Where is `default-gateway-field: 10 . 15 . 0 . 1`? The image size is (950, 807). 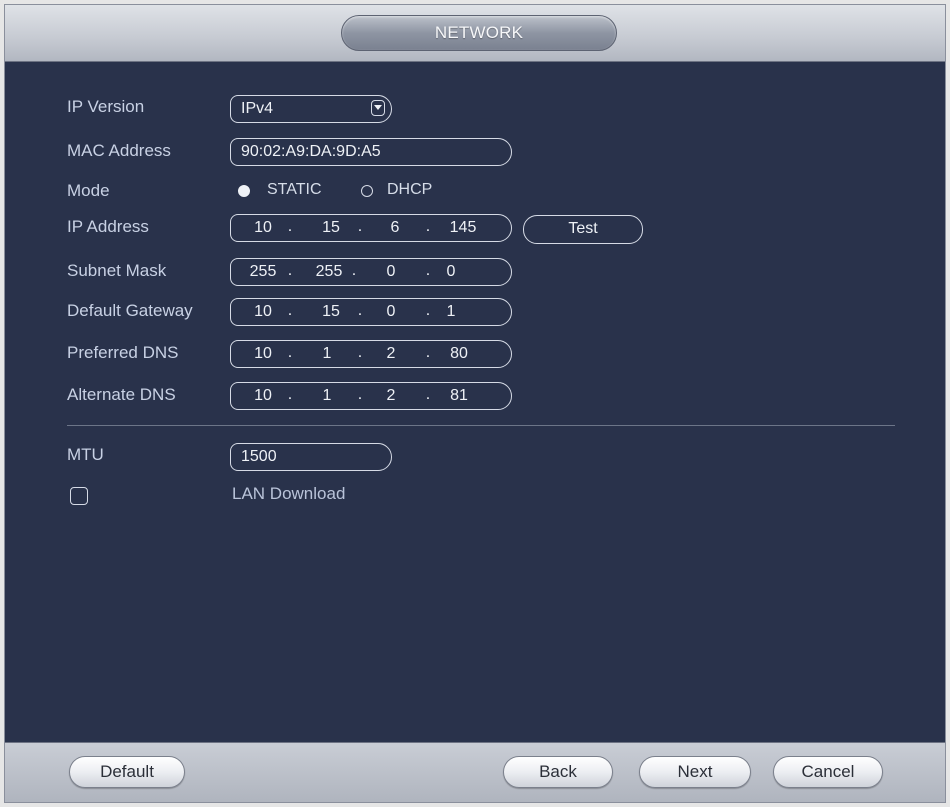 default-gateway-field: 10 . 15 . 0 . 1 is located at coordinates (371, 312).